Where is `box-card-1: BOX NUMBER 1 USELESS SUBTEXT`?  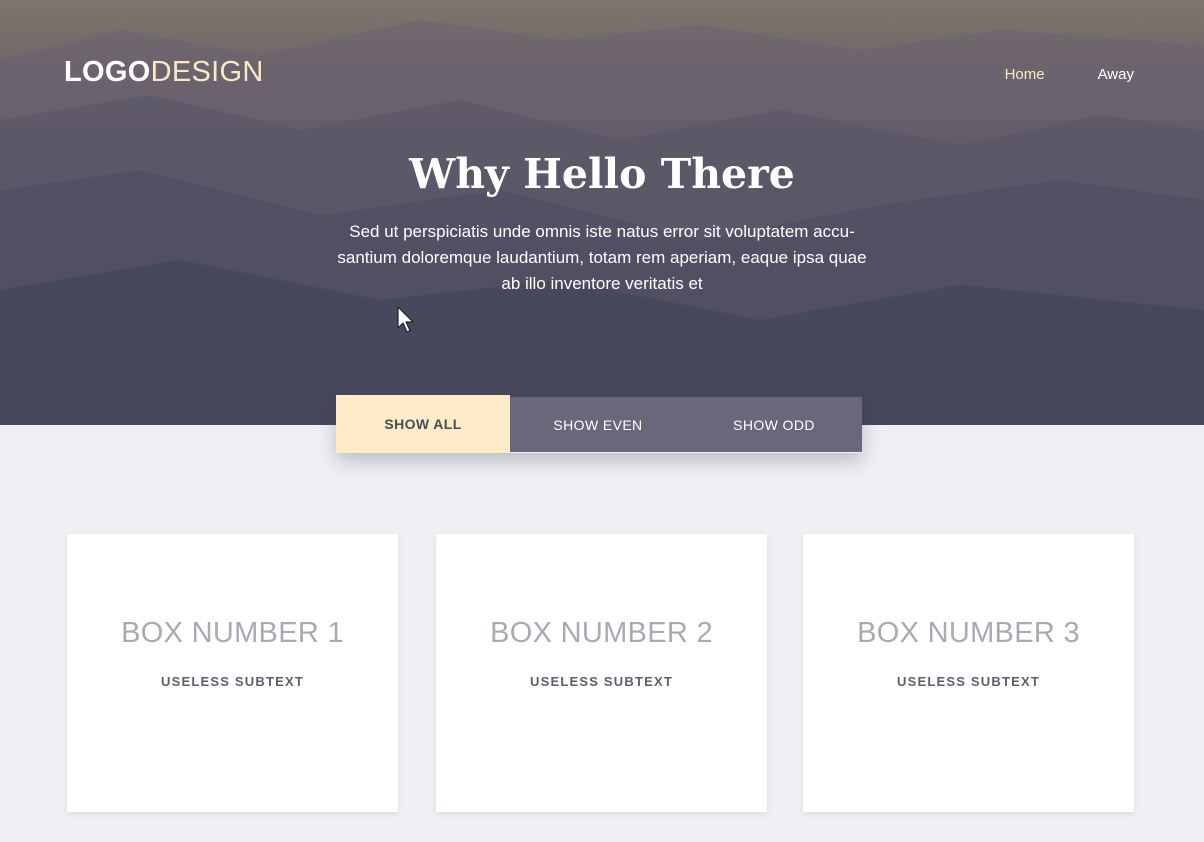 box-card-1: BOX NUMBER 1 USELESS SUBTEXT is located at coordinates (232, 673).